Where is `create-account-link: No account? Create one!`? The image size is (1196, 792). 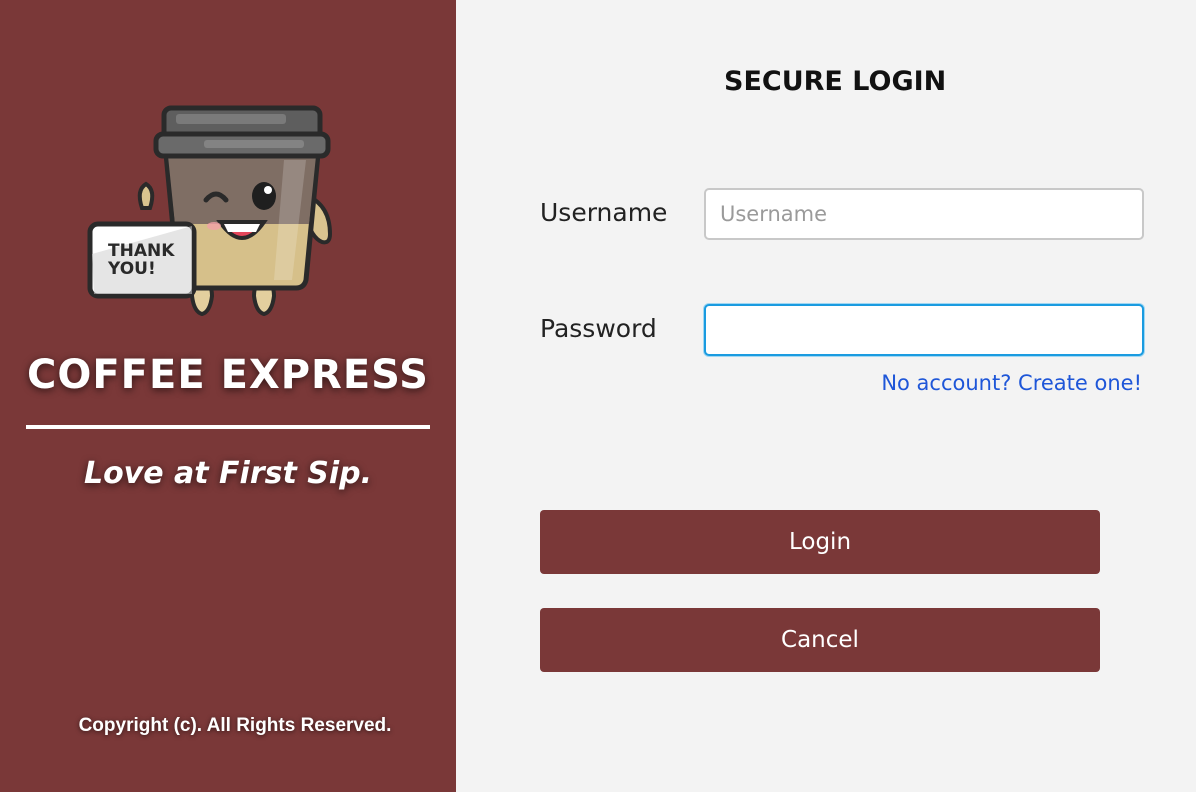
create-account-link: No account? Create one! is located at coordinates (1011, 383).